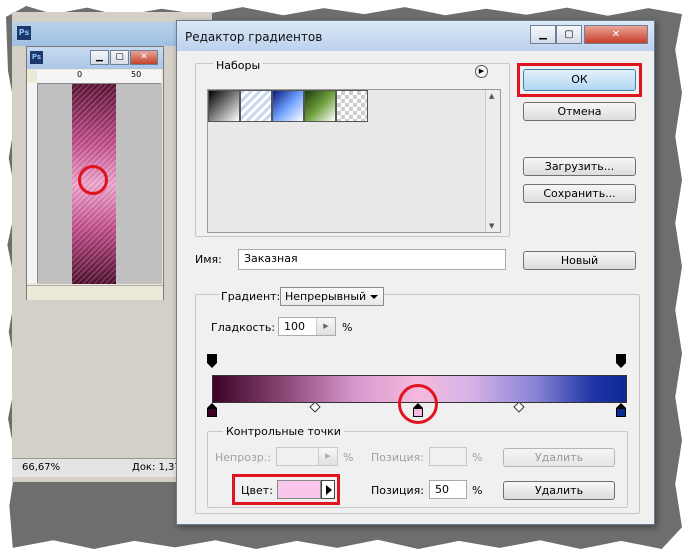  I want to click on preset-blue, so click(288, 106).